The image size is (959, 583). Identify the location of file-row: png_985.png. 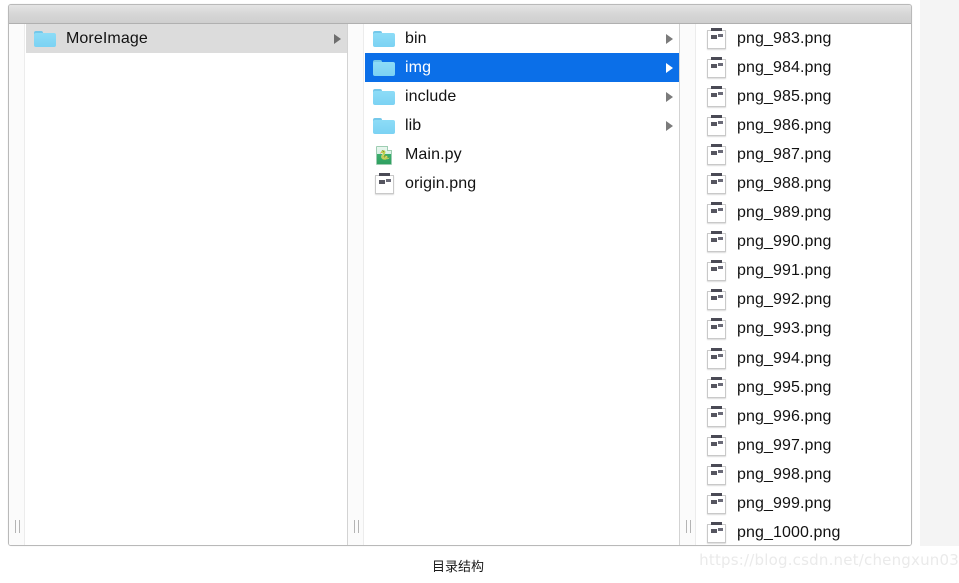
(804, 96).